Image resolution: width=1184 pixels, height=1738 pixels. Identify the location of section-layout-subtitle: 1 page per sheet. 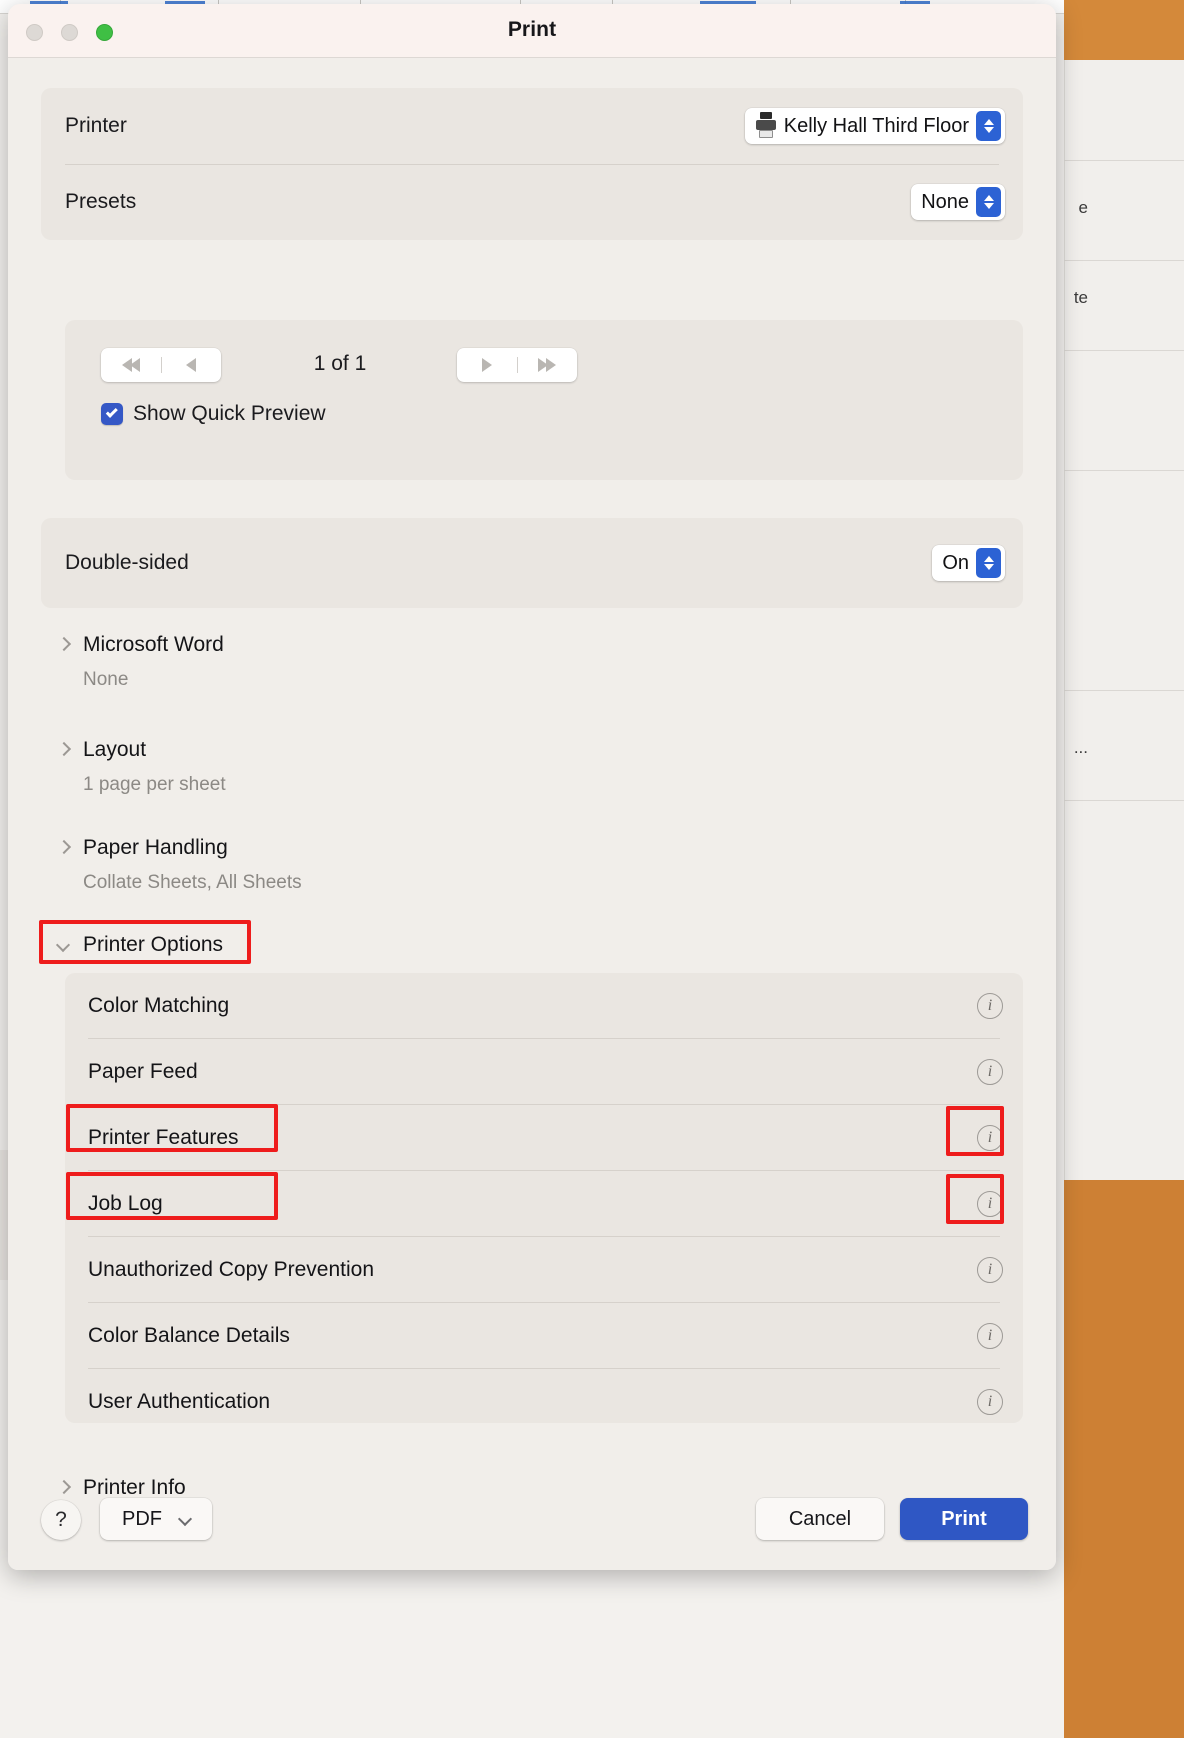
(154, 784).